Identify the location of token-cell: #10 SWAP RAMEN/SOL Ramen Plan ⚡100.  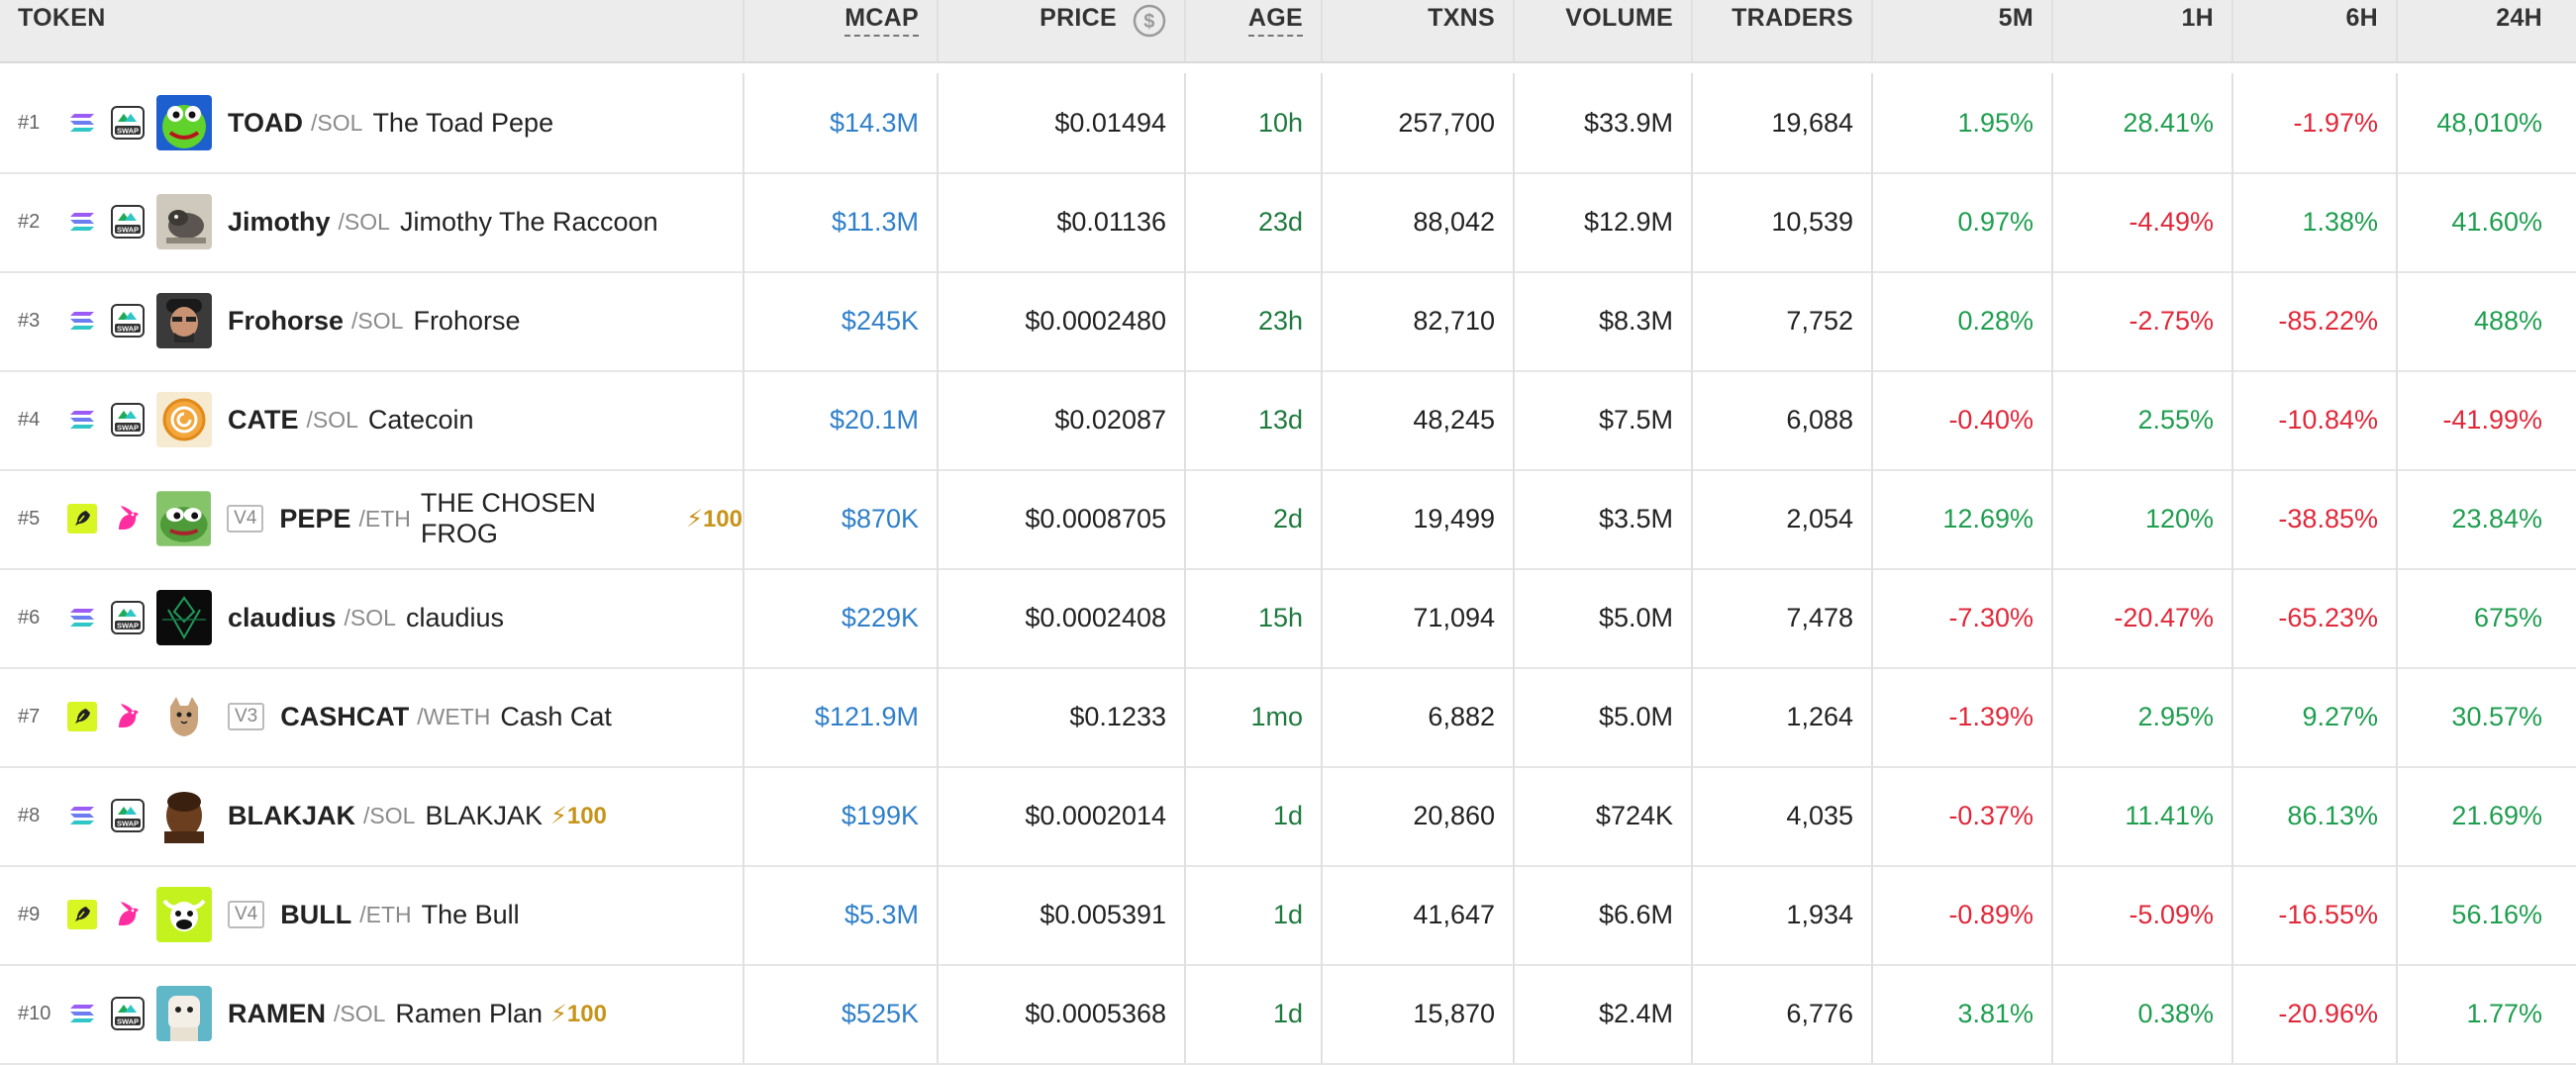
(372, 1014).